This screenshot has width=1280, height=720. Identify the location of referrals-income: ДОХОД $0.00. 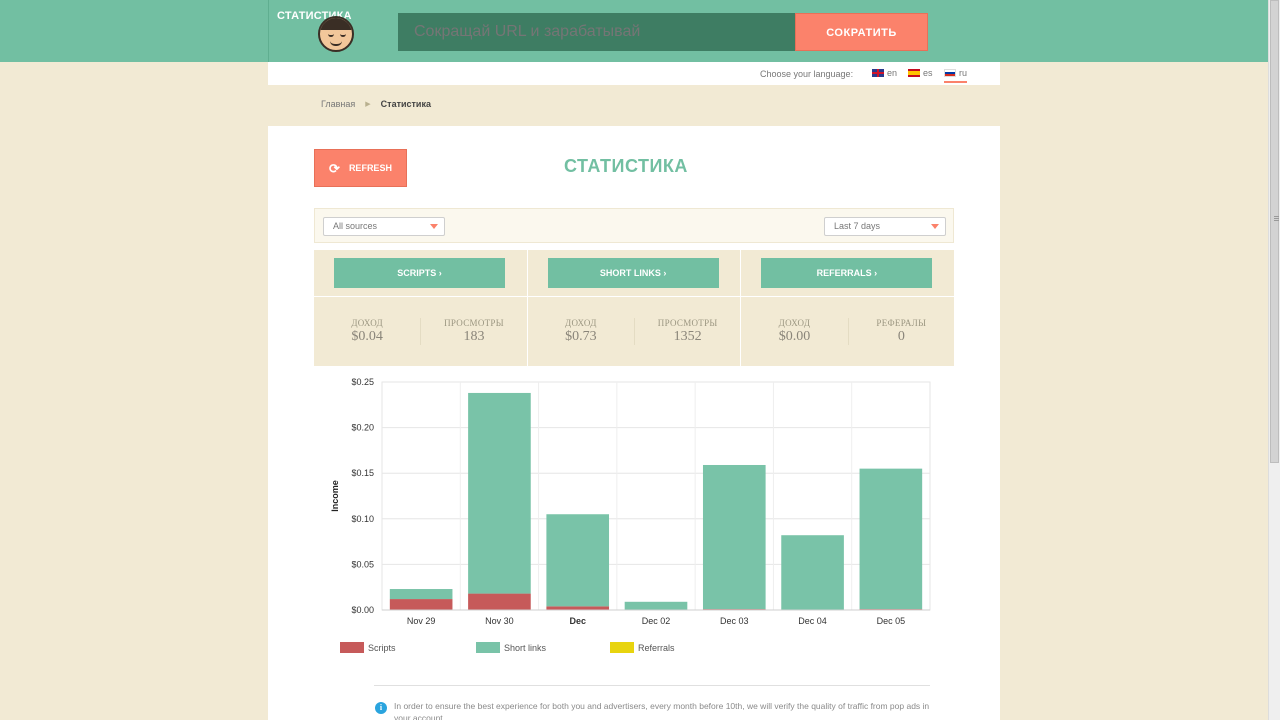
(794, 331).